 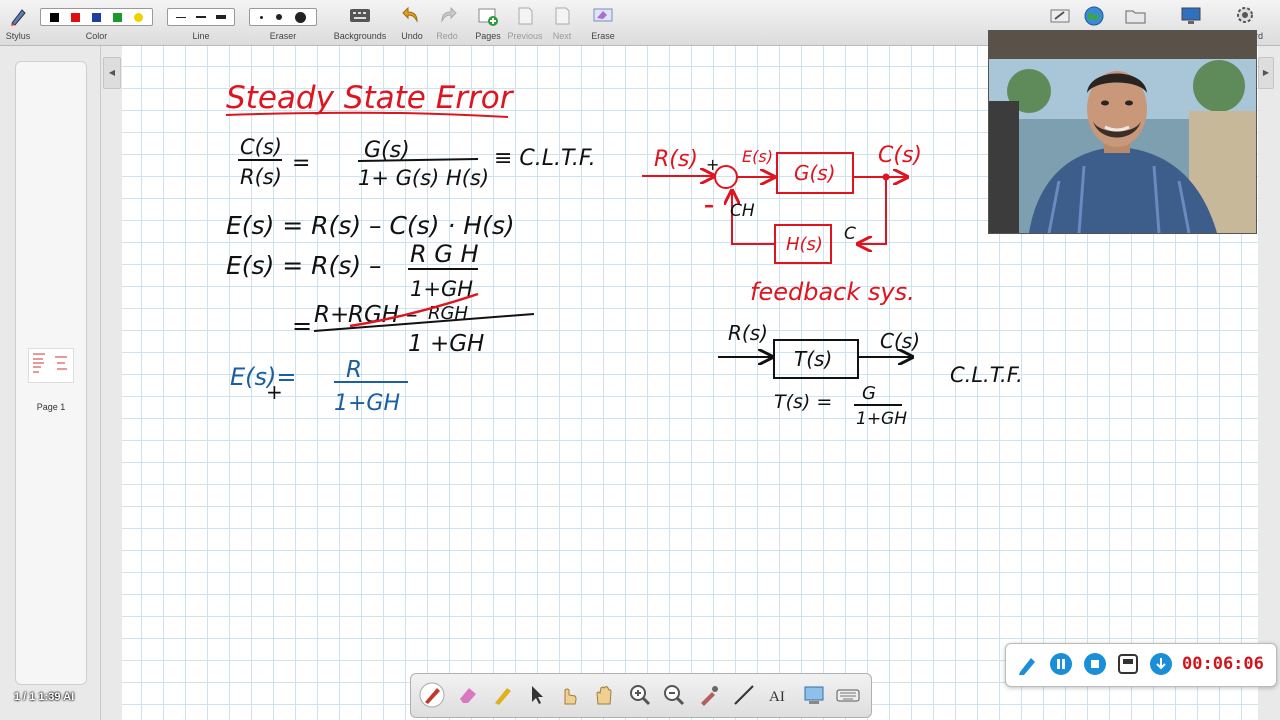 I want to click on pause-button, so click(x=1061, y=664).